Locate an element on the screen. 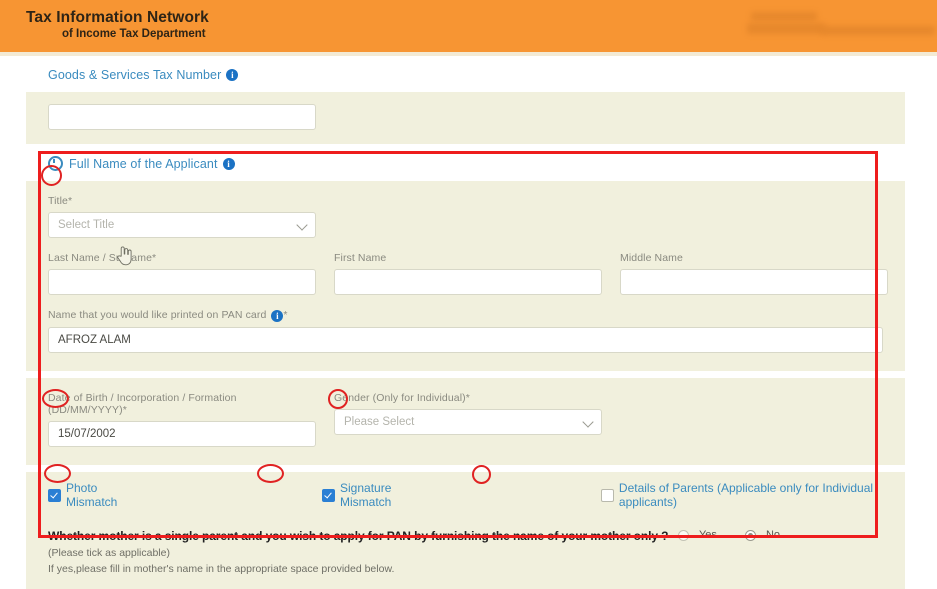  full-name-legend-row: Full Name of the Applicant i is located at coordinates (465, 162).